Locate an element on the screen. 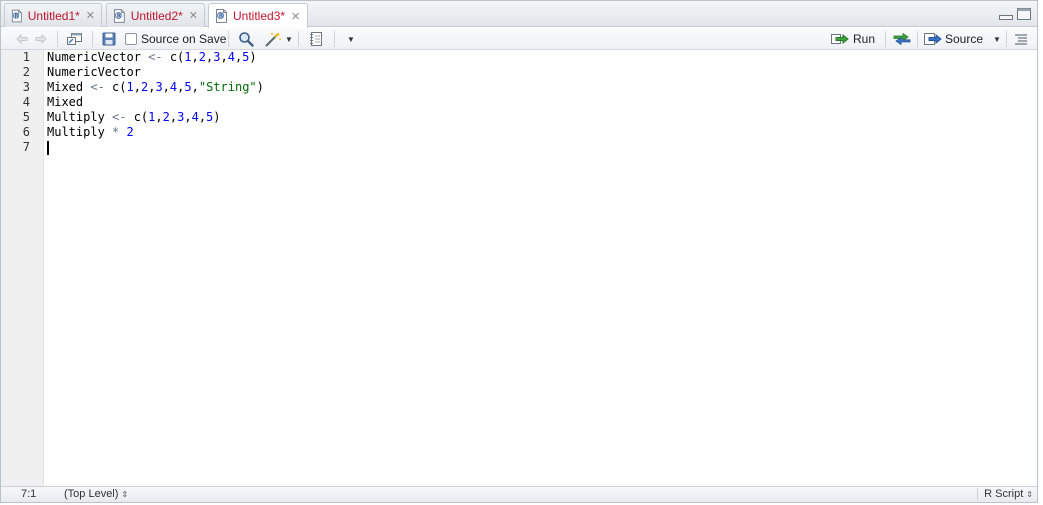 The height and width of the screenshot is (505, 1043). forward-button is located at coordinates (41, 39).